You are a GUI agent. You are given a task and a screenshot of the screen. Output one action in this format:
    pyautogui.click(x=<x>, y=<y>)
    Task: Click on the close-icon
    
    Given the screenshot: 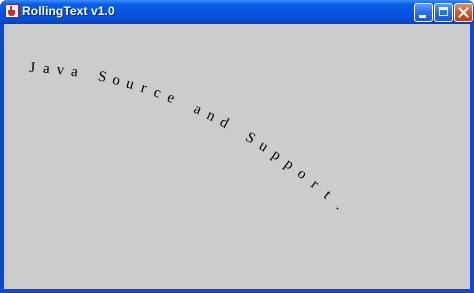 What is the action you would take?
    pyautogui.click(x=463, y=12)
    